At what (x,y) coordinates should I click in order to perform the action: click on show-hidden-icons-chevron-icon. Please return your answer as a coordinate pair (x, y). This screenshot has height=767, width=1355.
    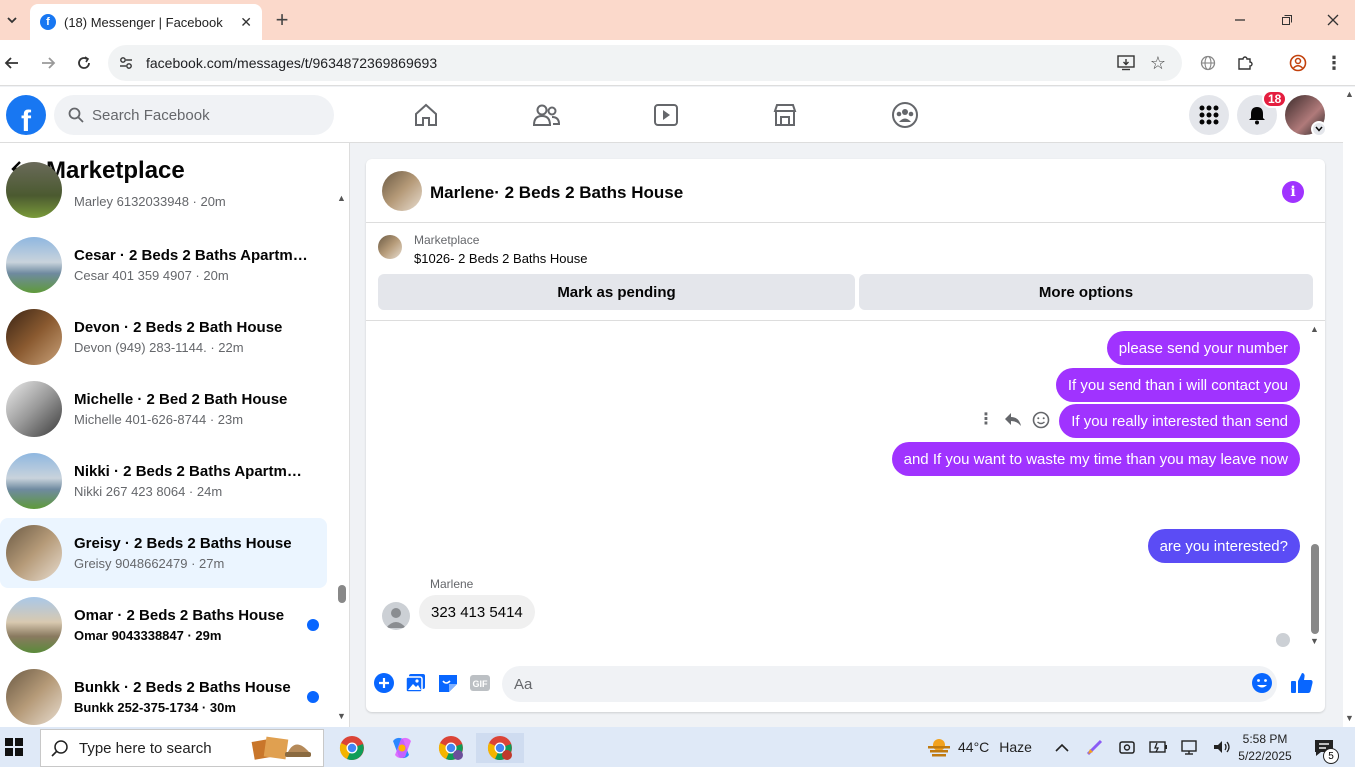
    Looking at the image, I should click on (1062, 749).